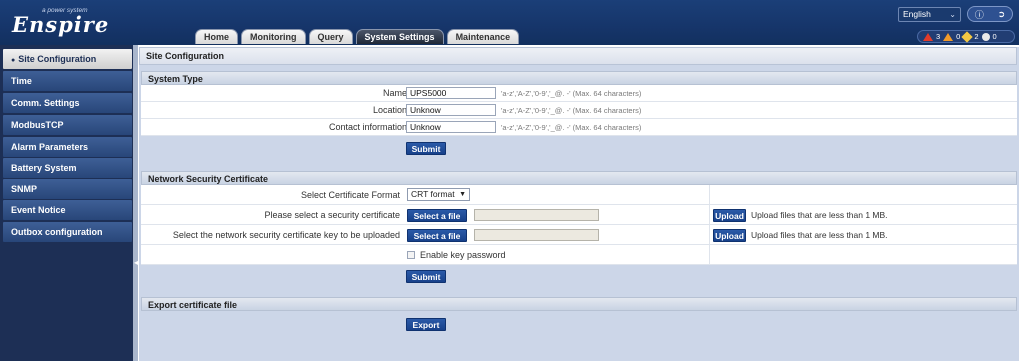  What do you see at coordinates (579, 78) in the screenshot?
I see `section-heading: System Type` at bounding box center [579, 78].